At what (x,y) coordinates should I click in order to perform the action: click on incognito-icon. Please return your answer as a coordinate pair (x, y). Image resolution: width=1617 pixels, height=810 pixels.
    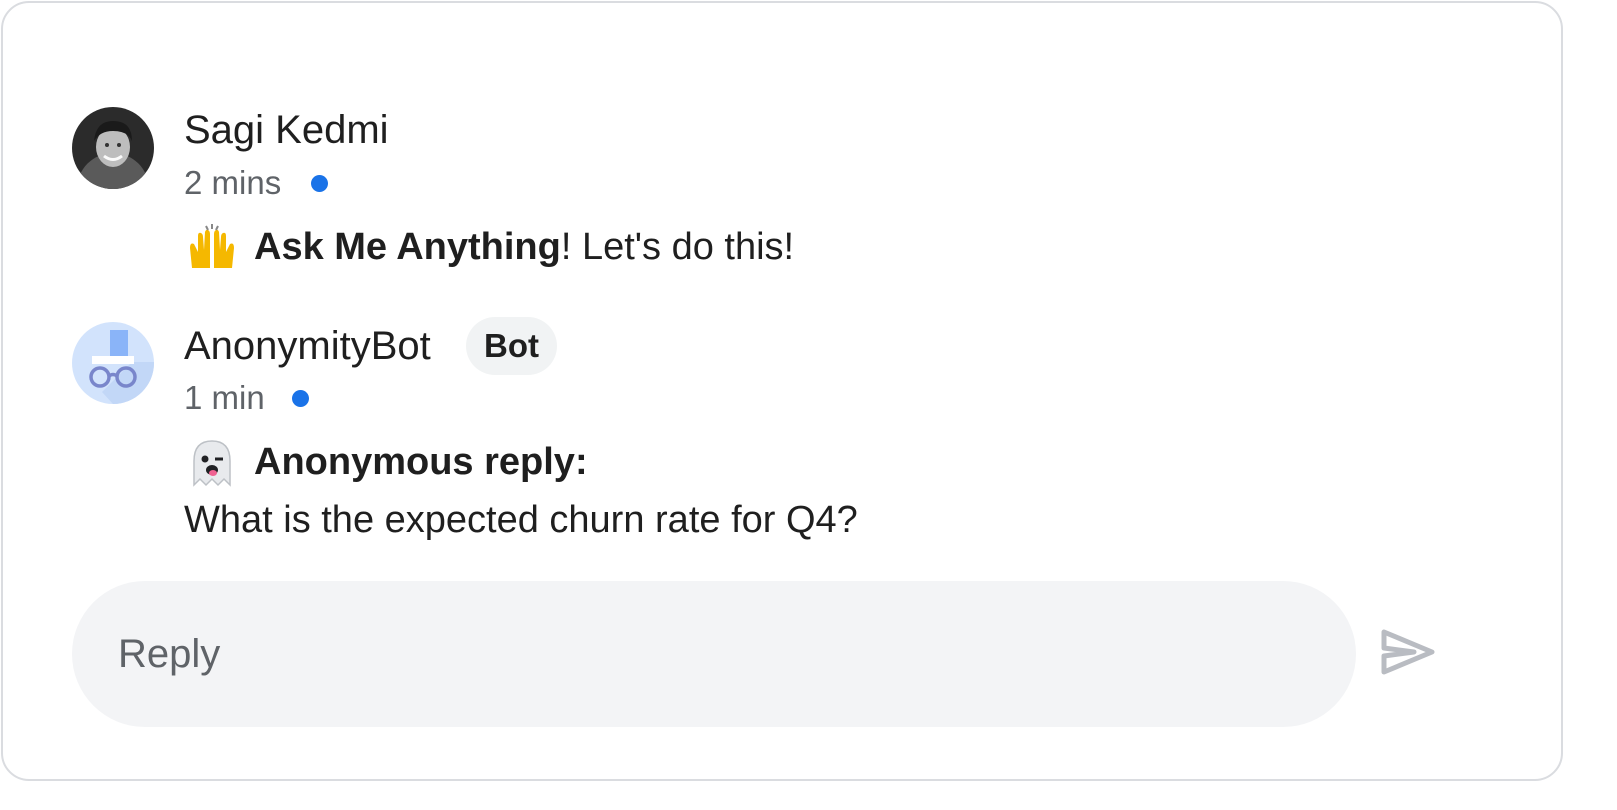
    Looking at the image, I should click on (113, 363).